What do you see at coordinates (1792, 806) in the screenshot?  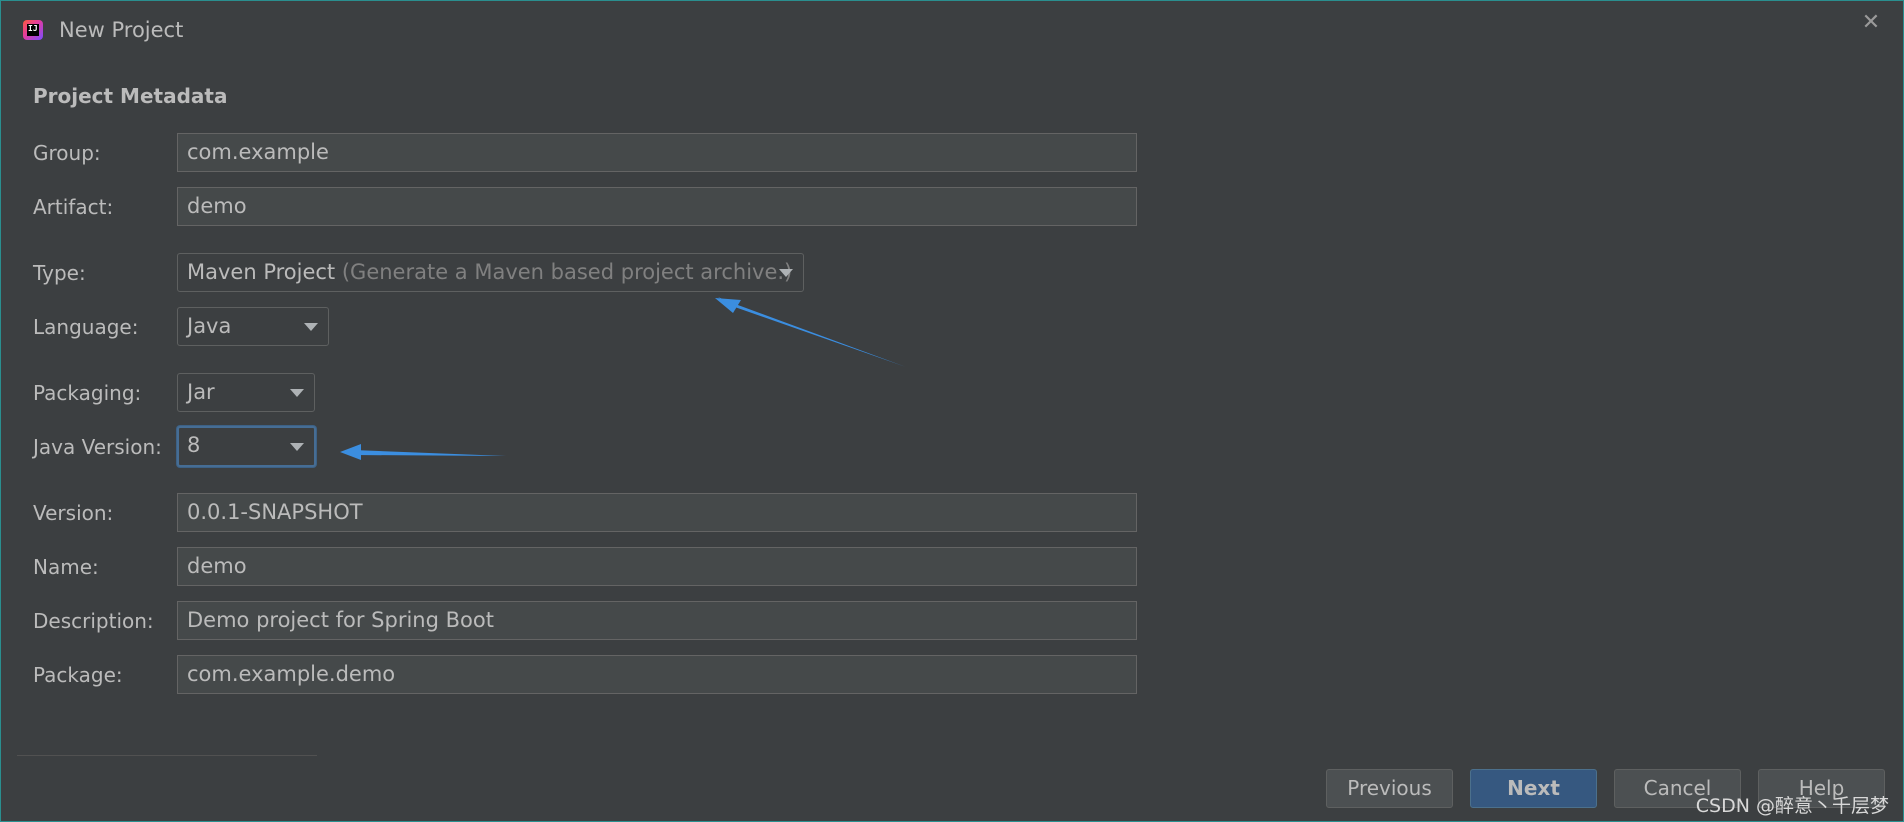 I see `watermark: CSDN @醉意丶千层梦` at bounding box center [1792, 806].